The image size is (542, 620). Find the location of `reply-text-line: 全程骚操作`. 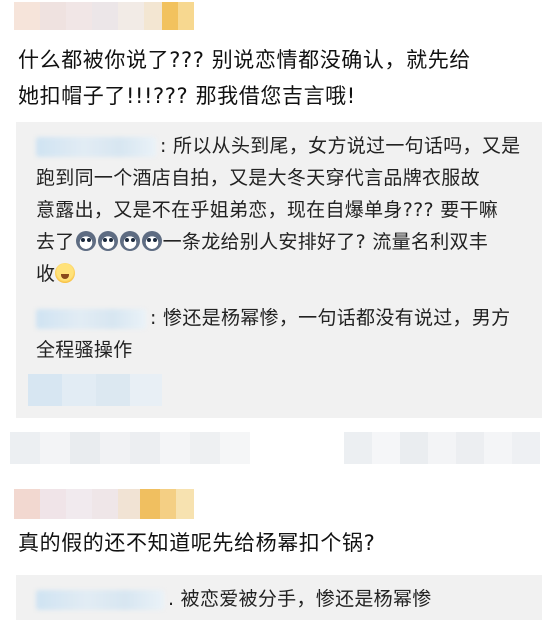

reply-text-line: 全程骚操作 is located at coordinates (84, 350).